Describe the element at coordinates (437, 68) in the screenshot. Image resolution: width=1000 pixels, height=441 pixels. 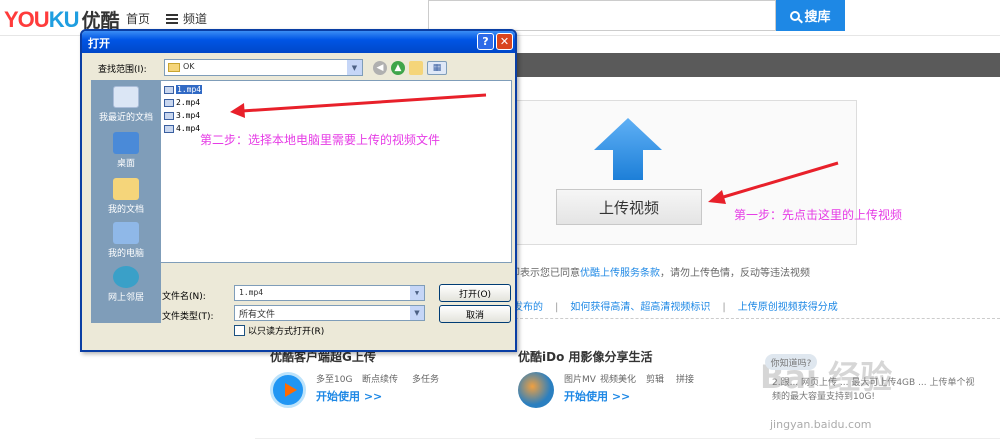
I see `view-menu-icon: ▦` at that location.